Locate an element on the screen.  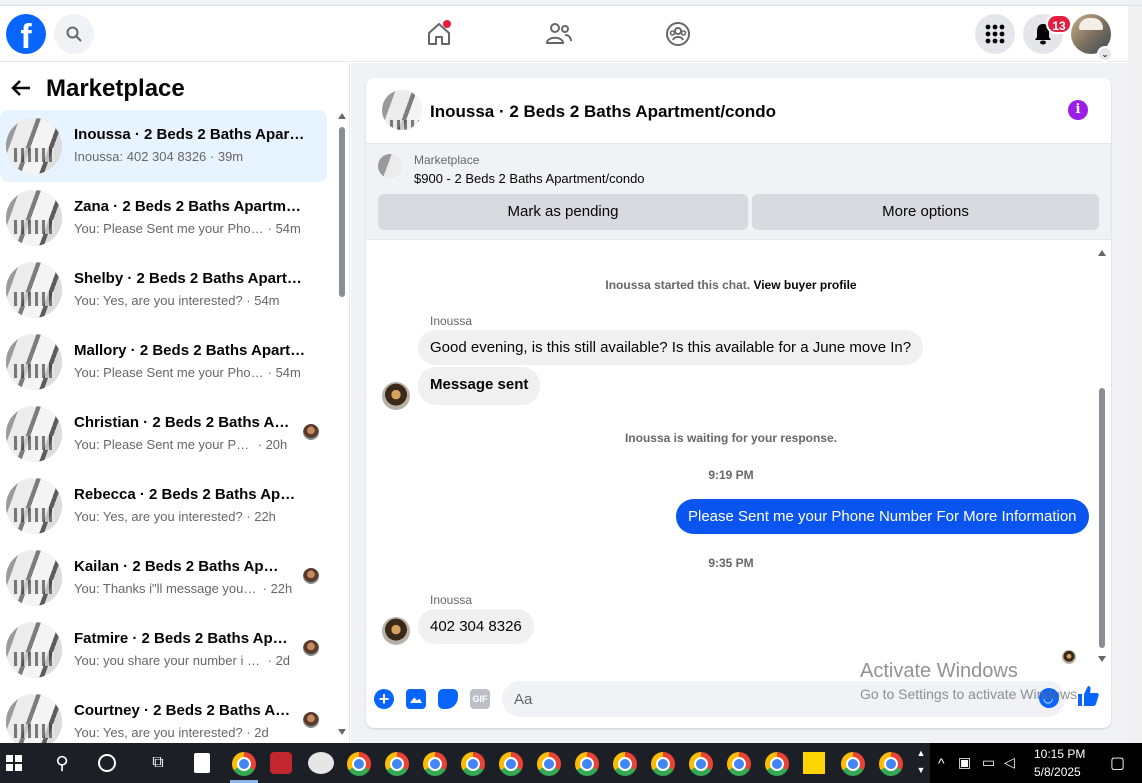
waiting-notice: Inoussa is waiting for your response. is located at coordinates (731, 438).